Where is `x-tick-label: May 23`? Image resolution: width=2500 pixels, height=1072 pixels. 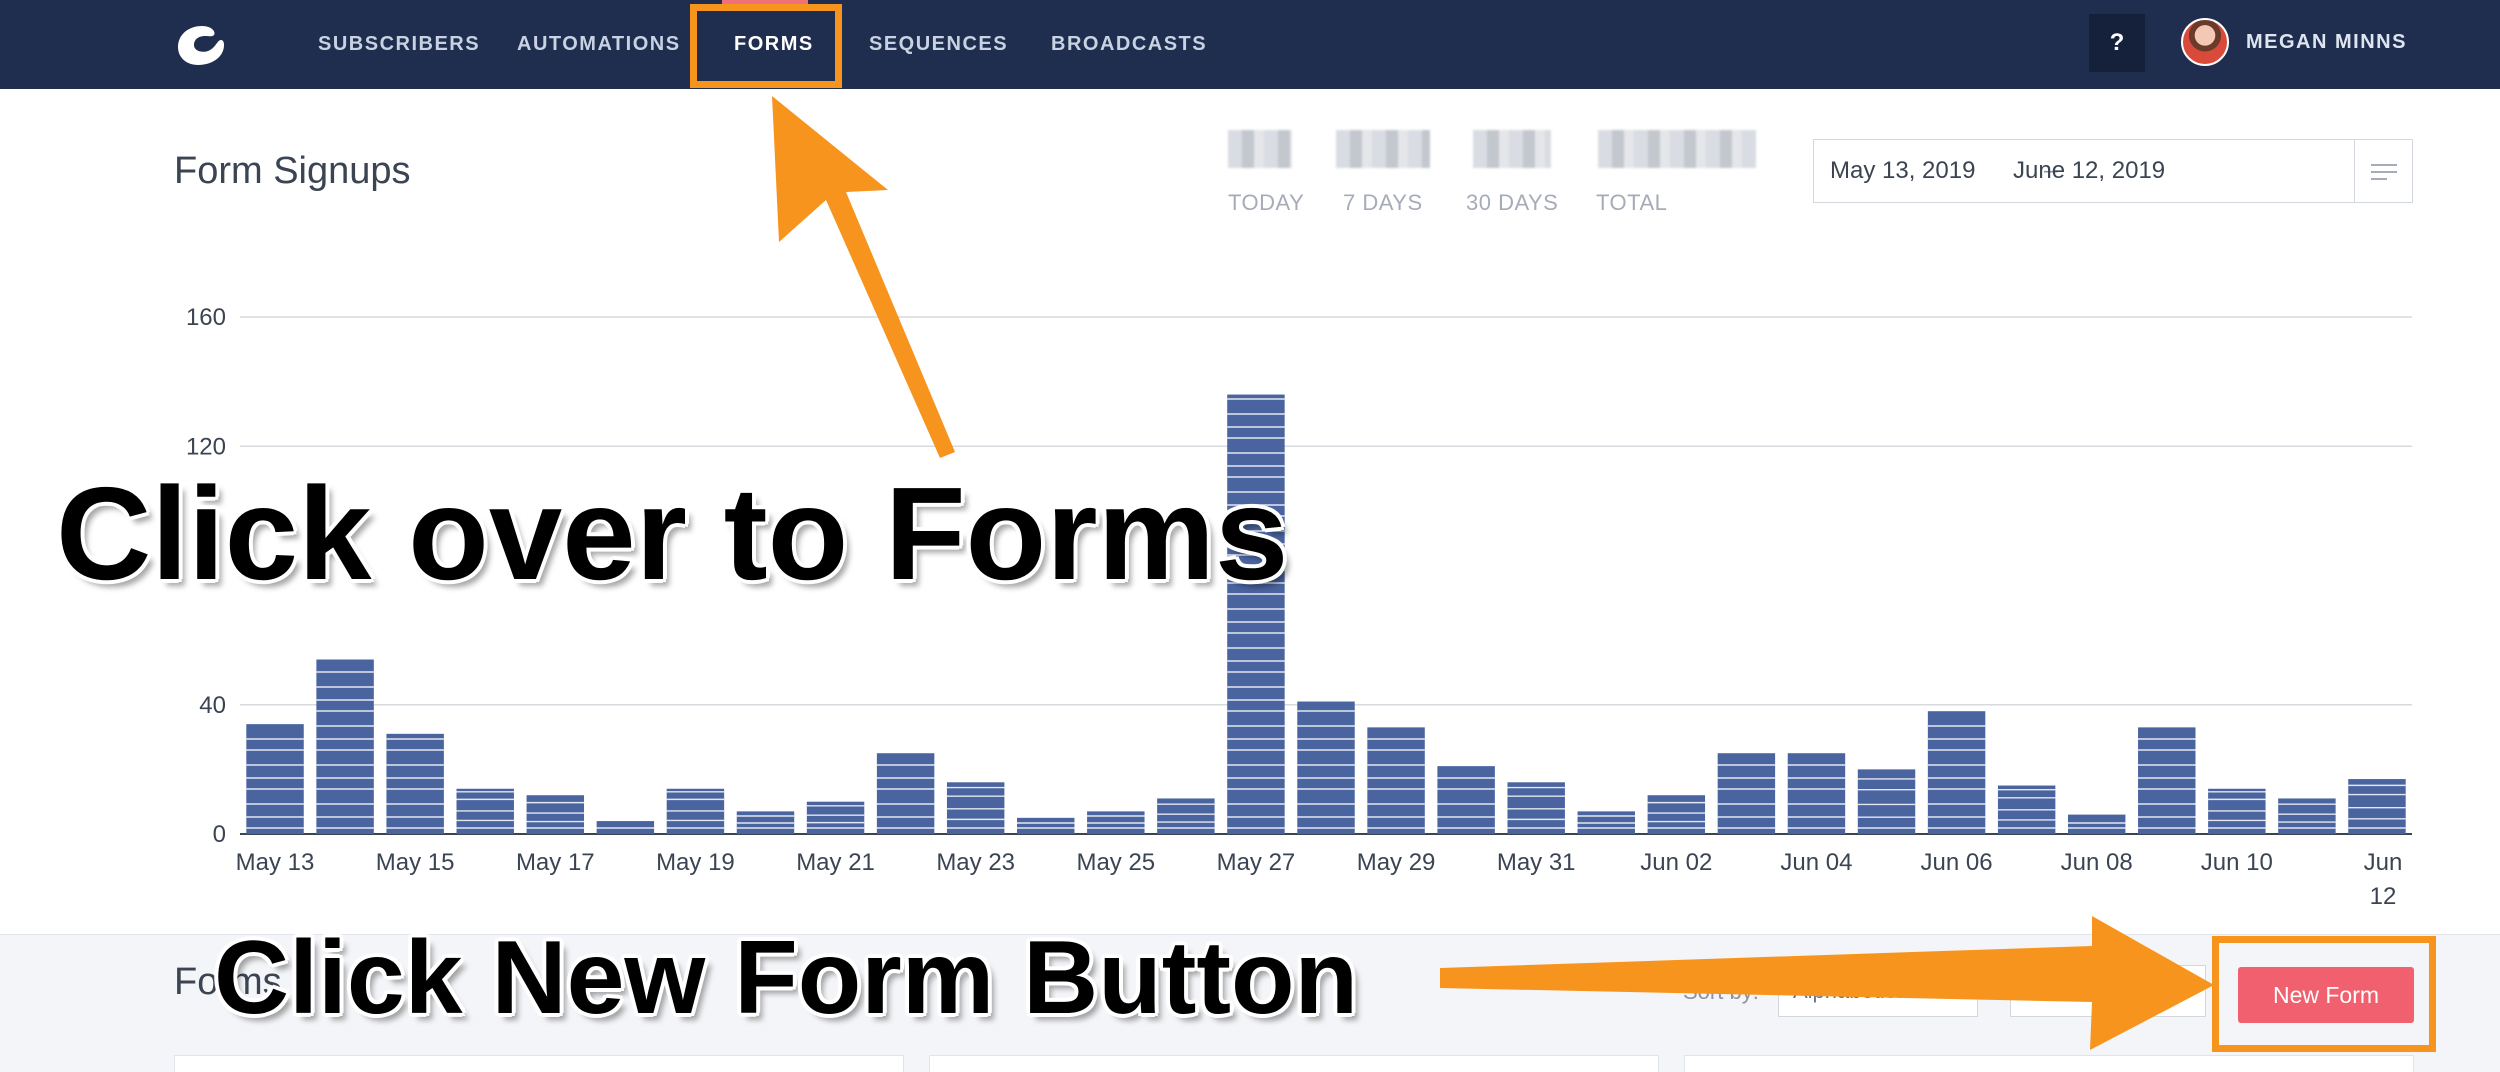
x-tick-label: May 23 is located at coordinates (975, 862).